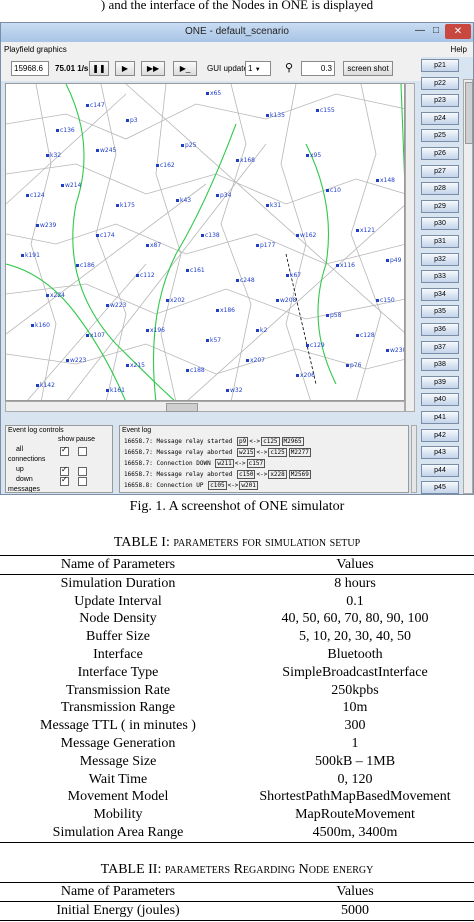  What do you see at coordinates (325, 110) in the screenshot?
I see `map-node: c155` at bounding box center [325, 110].